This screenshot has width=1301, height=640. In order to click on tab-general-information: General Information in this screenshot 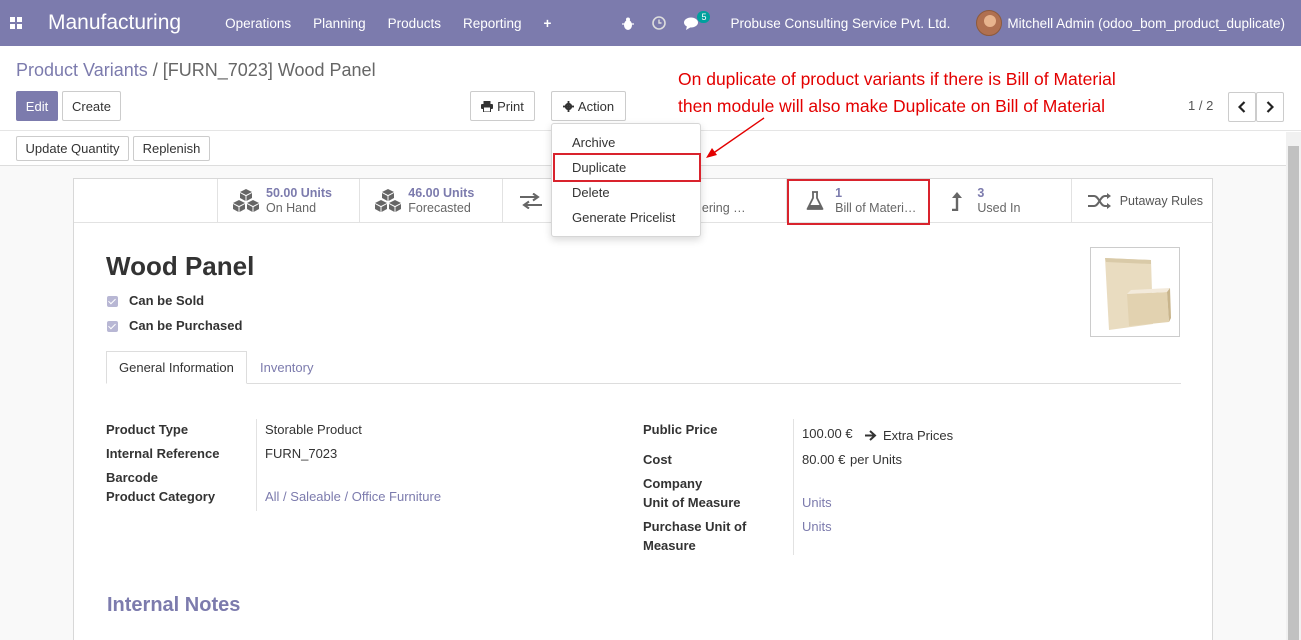, I will do `click(176, 367)`.